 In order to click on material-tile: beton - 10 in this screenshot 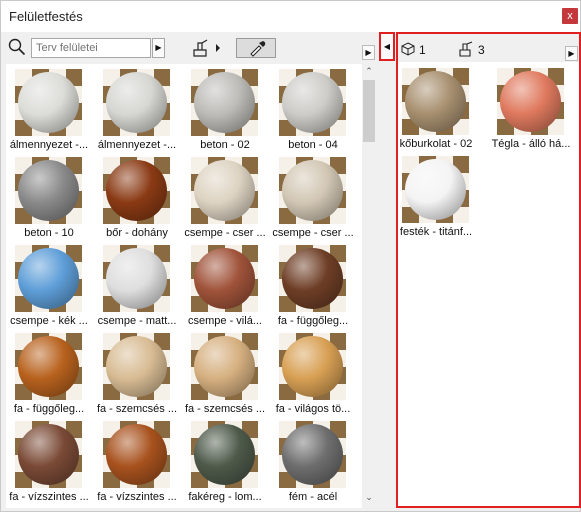, I will do `click(50, 201)`.